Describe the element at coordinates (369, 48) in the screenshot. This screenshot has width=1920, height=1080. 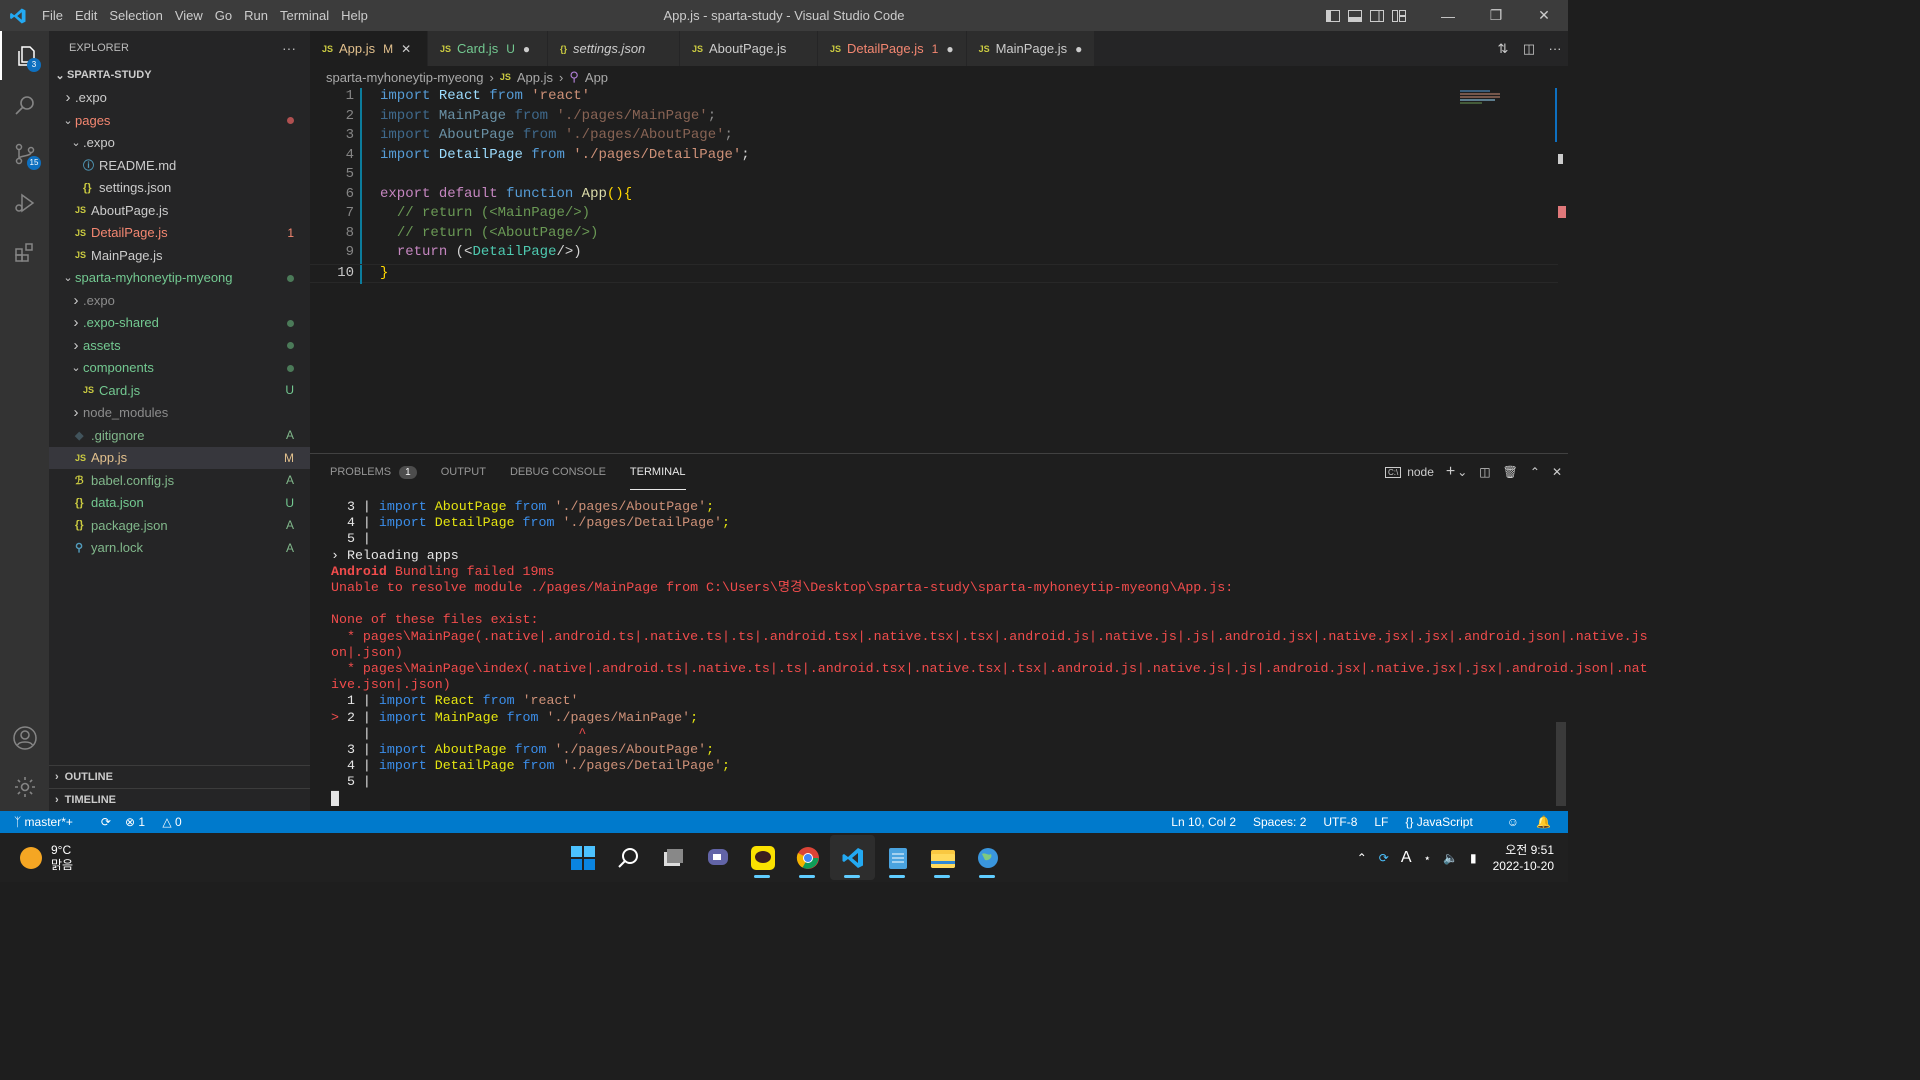
I see `editor-tab: JS App.js M ✕` at that location.